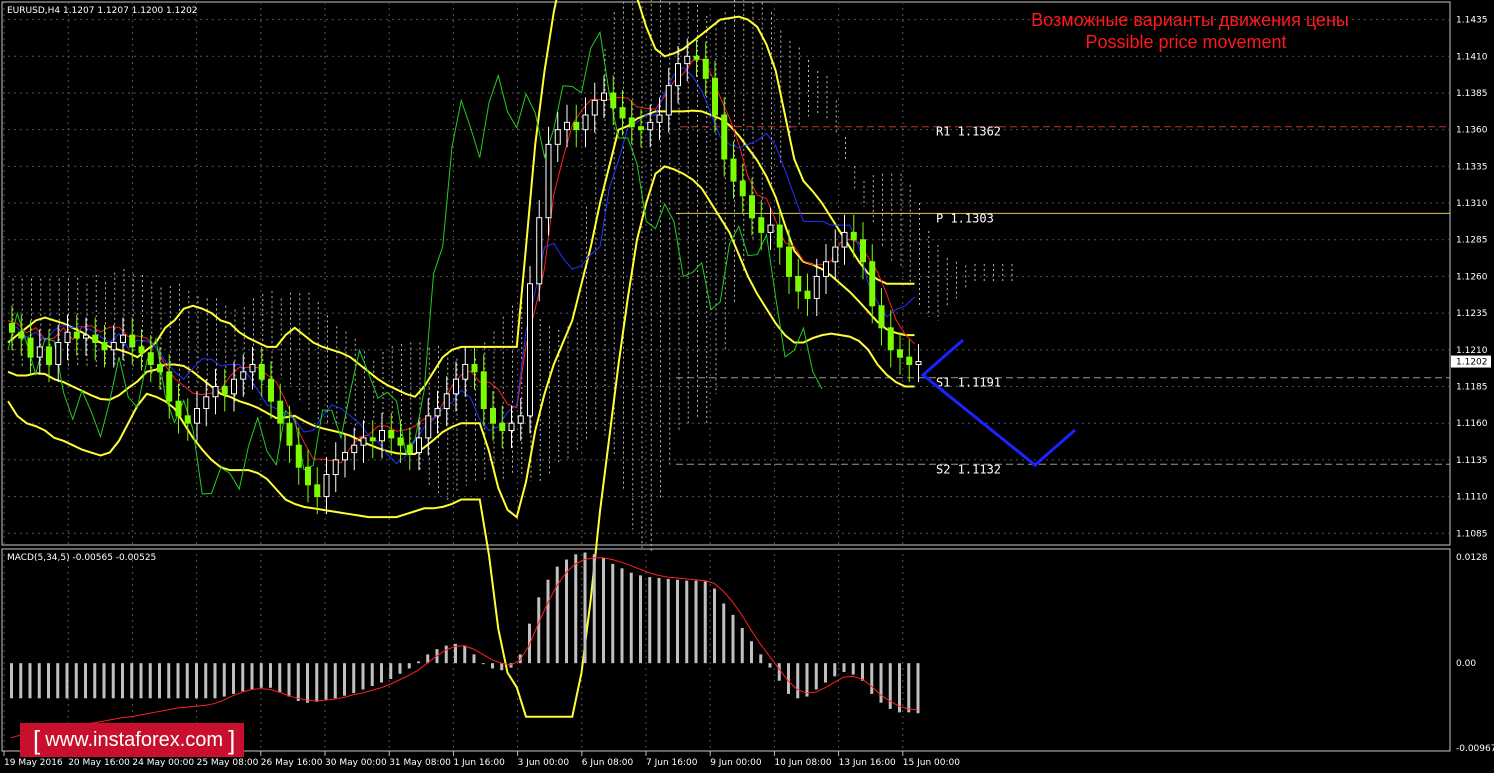 This screenshot has height=773, width=1494. What do you see at coordinates (1472, 167) in the screenshot?
I see `price-tick-label: 1.1335` at bounding box center [1472, 167].